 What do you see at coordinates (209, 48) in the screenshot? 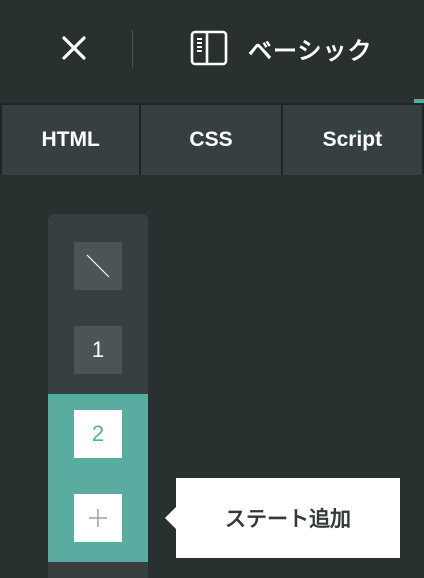
I see `panel-layout-icon` at bounding box center [209, 48].